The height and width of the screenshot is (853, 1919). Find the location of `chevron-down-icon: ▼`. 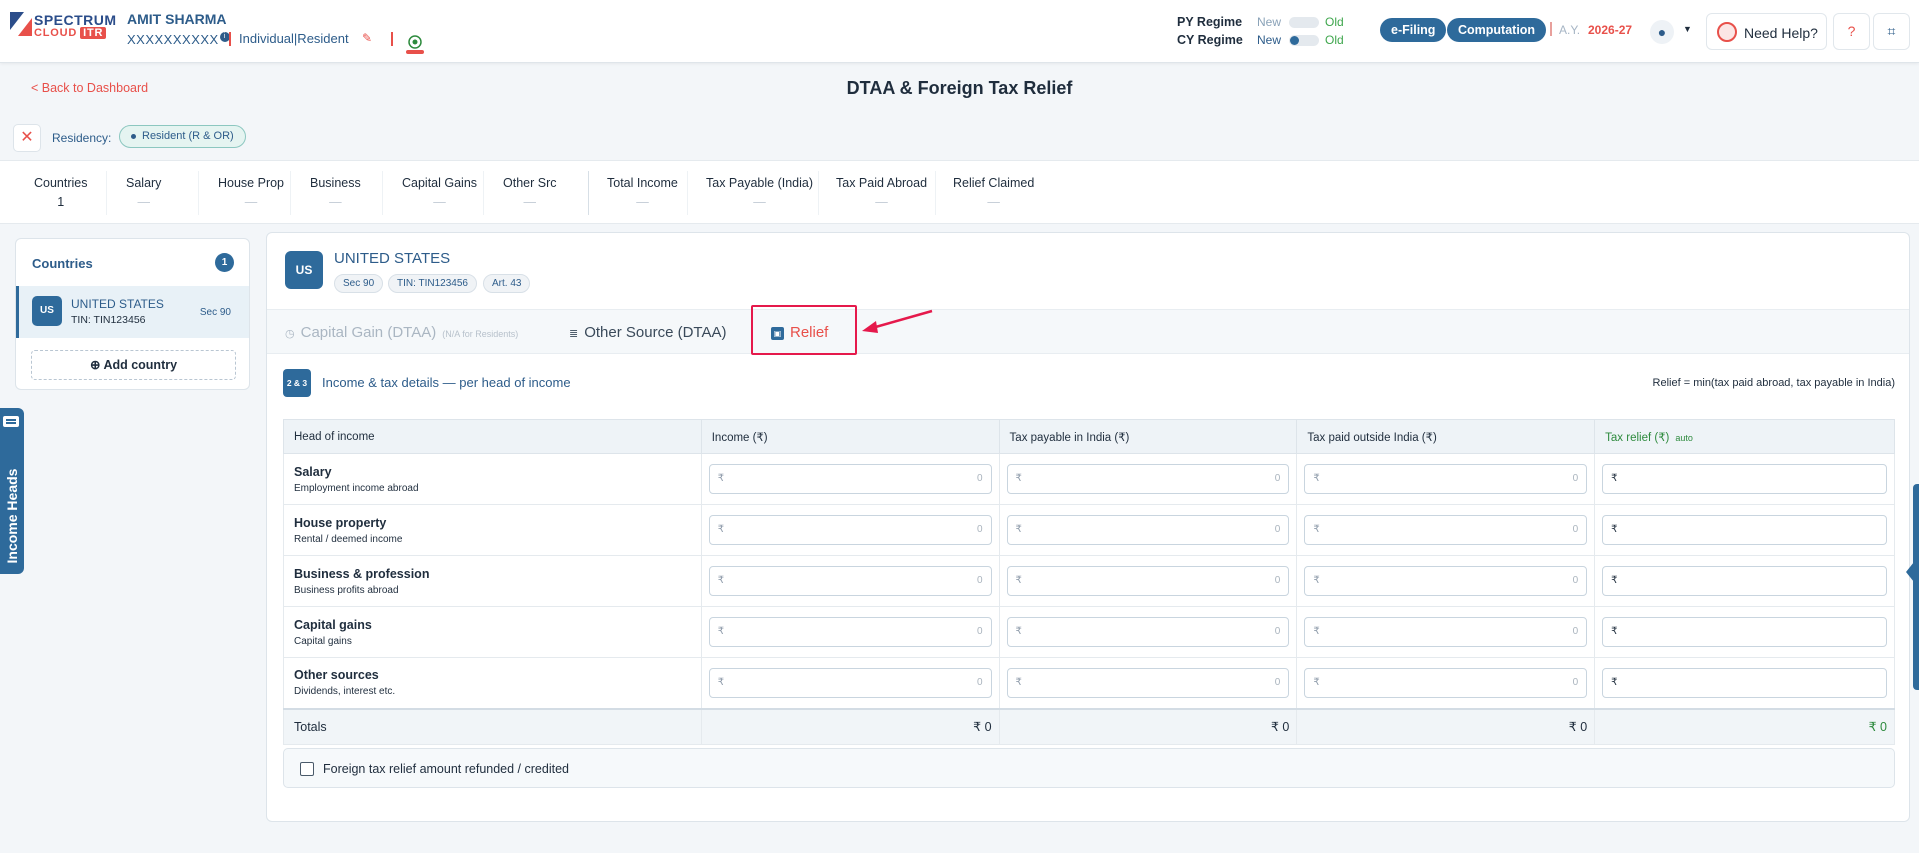

chevron-down-icon: ▼ is located at coordinates (1687, 29).